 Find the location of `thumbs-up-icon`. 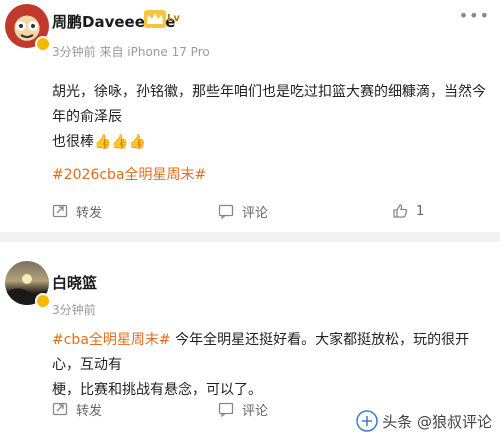

thumbs-up-icon is located at coordinates (400, 211).